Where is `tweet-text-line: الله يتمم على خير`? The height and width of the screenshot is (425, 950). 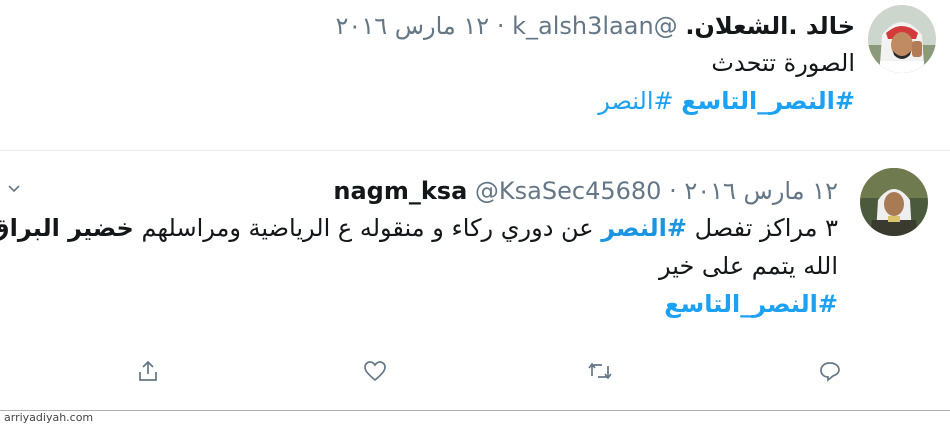 tweet-text-line: الله يتمم على خير is located at coordinates (748, 266).